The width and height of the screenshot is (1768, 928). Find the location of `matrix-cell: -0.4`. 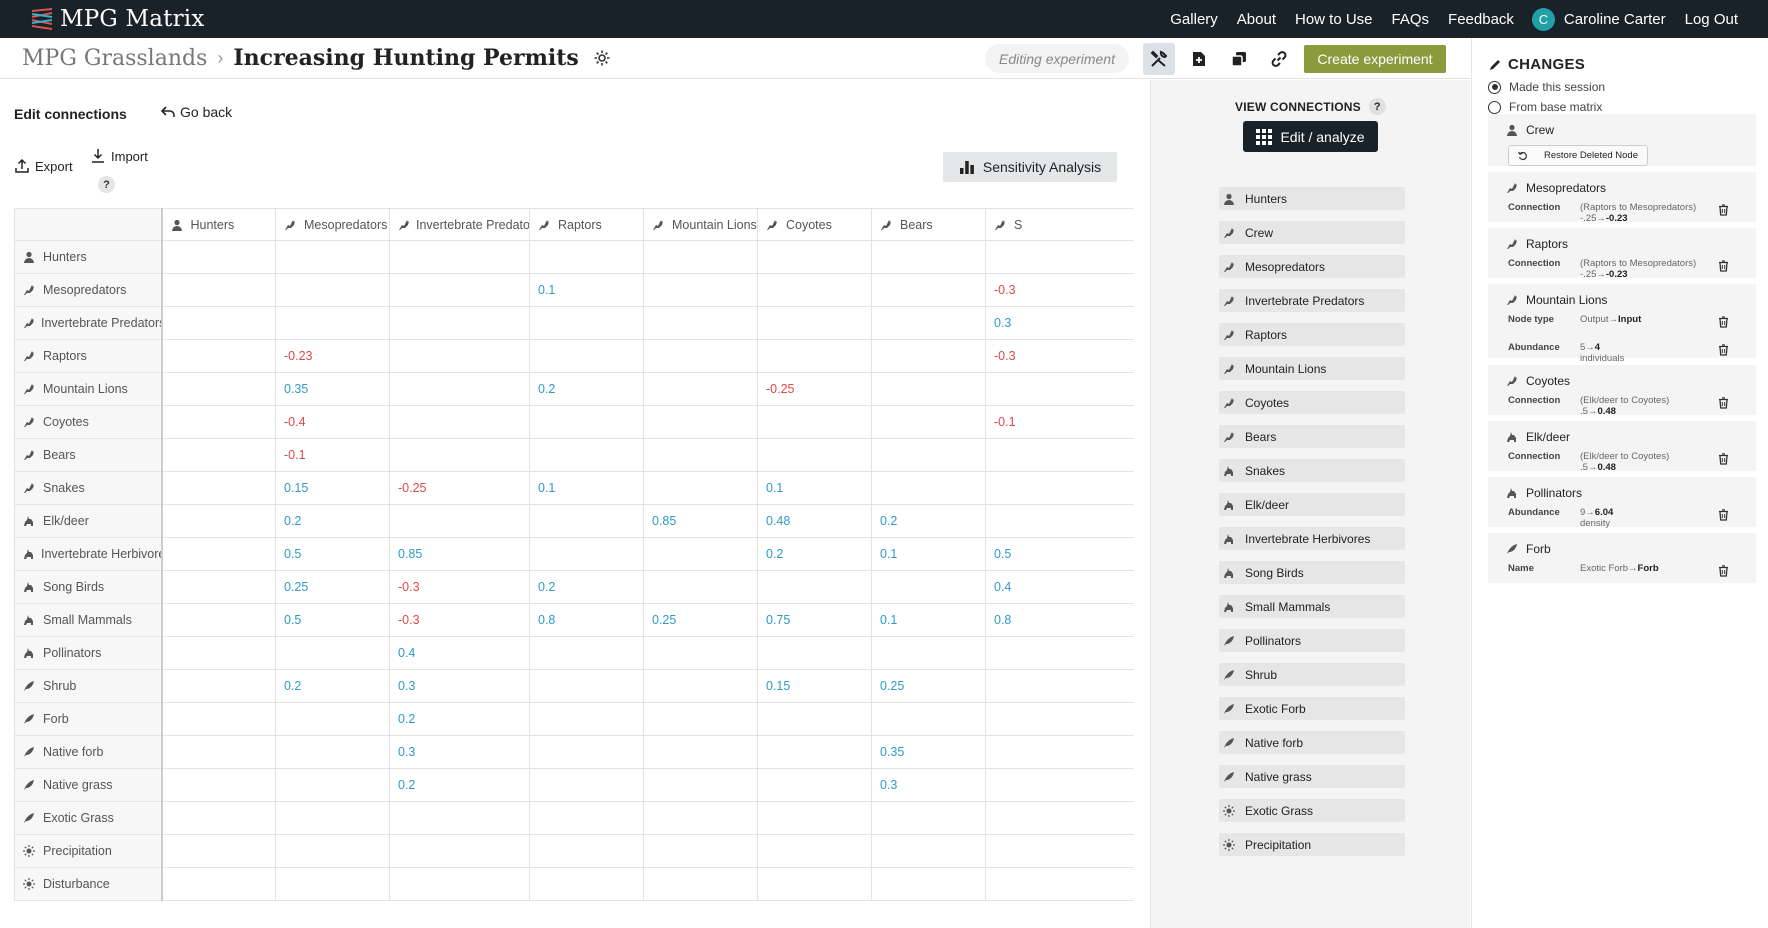

matrix-cell: -0.4 is located at coordinates (332, 422).